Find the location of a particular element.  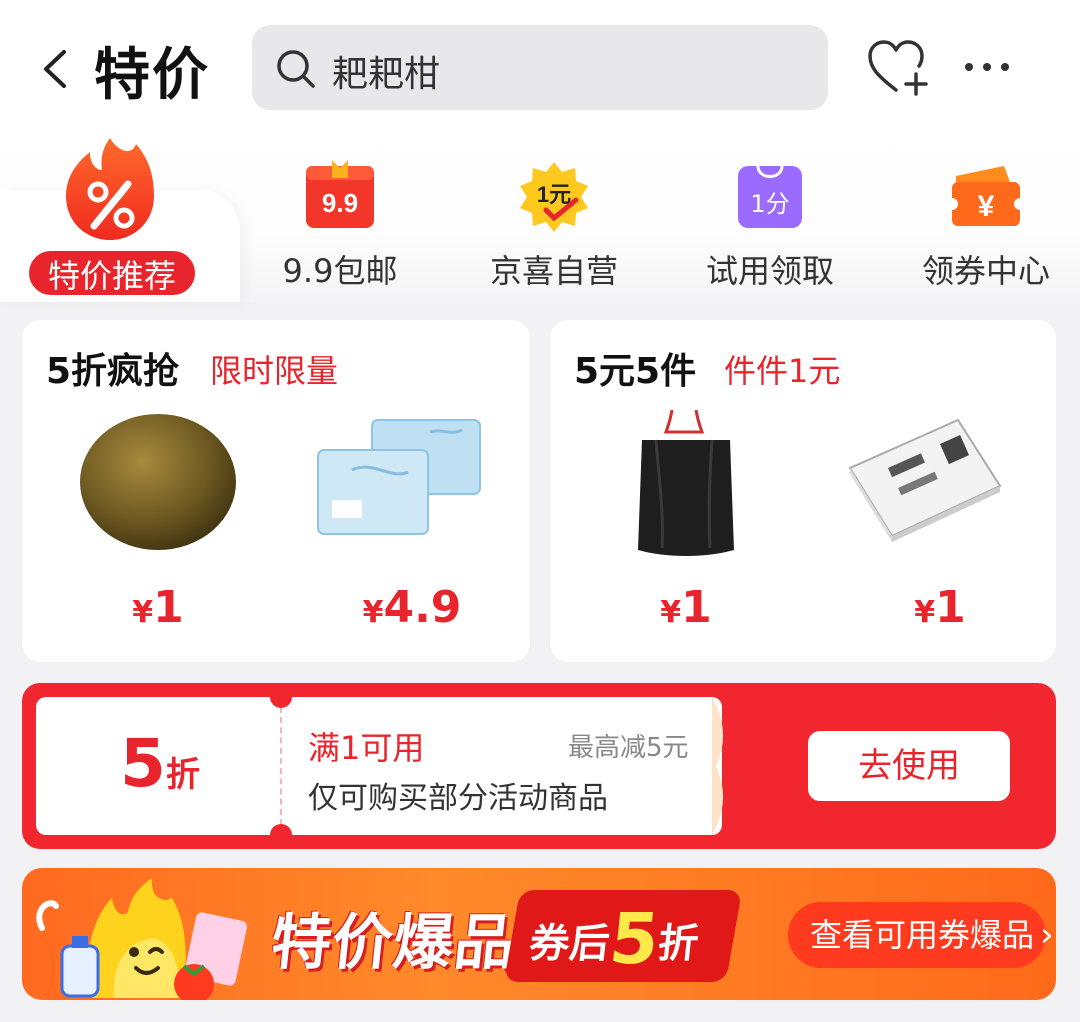

gift-box-icon: 9.9 is located at coordinates (340, 194).